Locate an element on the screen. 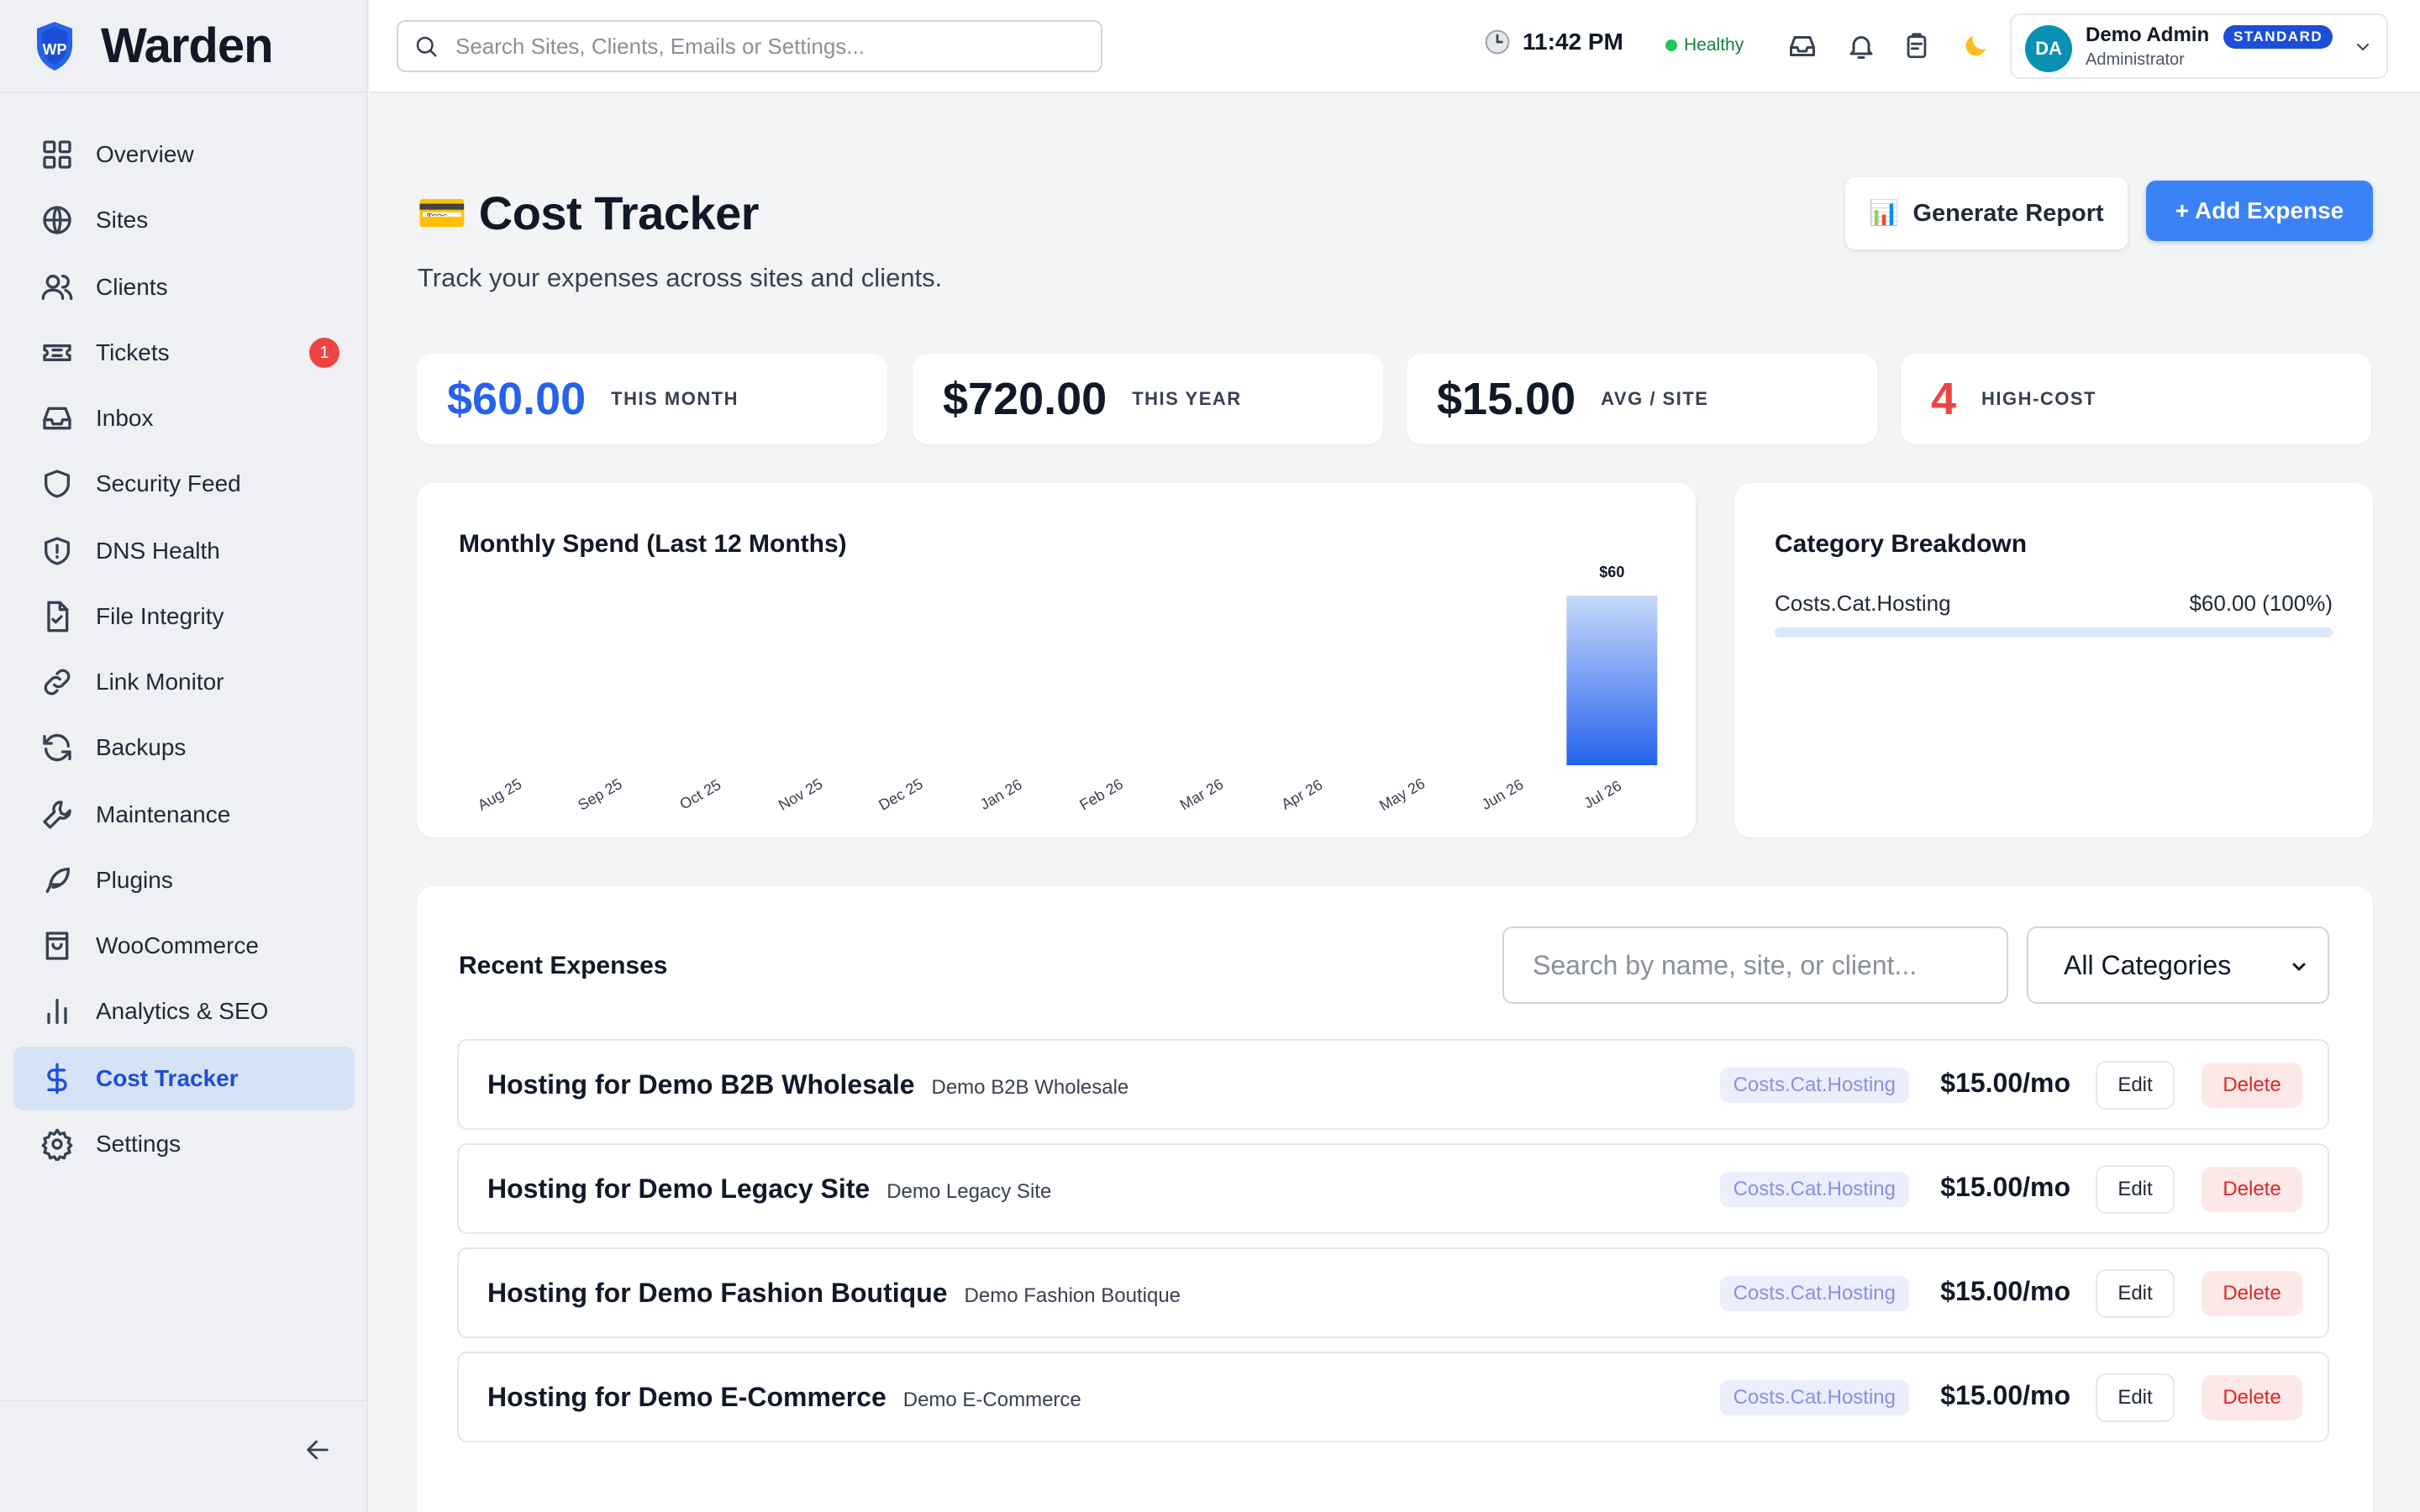 Image resolution: width=2420 pixels, height=1512 pixels. tasks-button is located at coordinates (1917, 46).